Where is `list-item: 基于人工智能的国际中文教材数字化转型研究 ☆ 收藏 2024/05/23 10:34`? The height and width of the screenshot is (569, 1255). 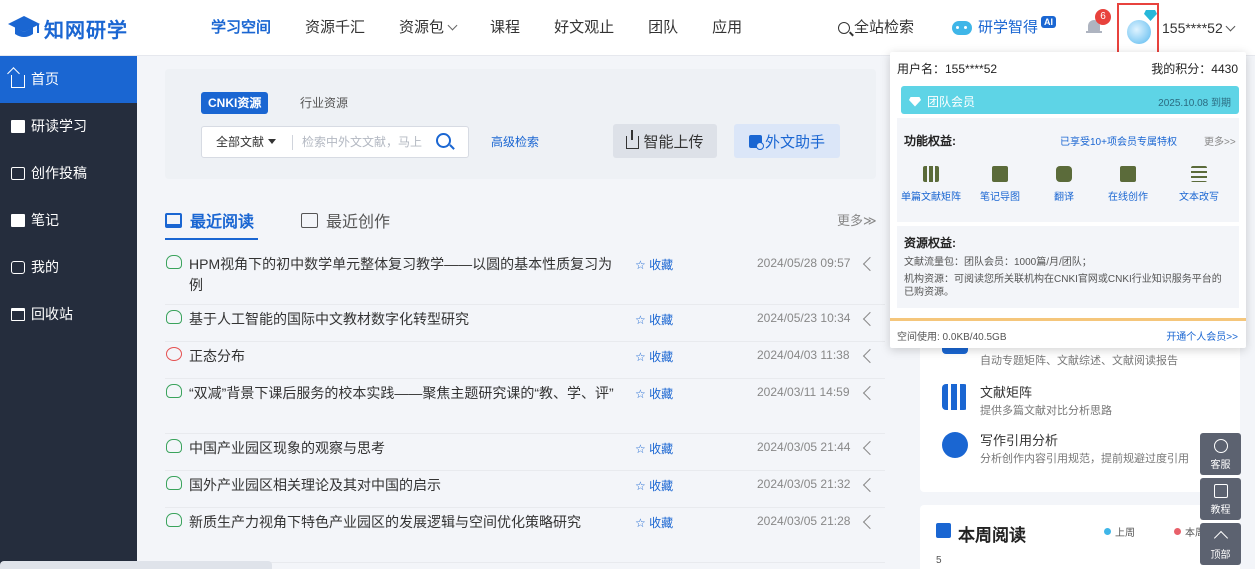
list-item: 基于人工智能的国际中文教材数字化转型研究 ☆ 收藏 2024/05/23 10:34 is located at coordinates (525, 323).